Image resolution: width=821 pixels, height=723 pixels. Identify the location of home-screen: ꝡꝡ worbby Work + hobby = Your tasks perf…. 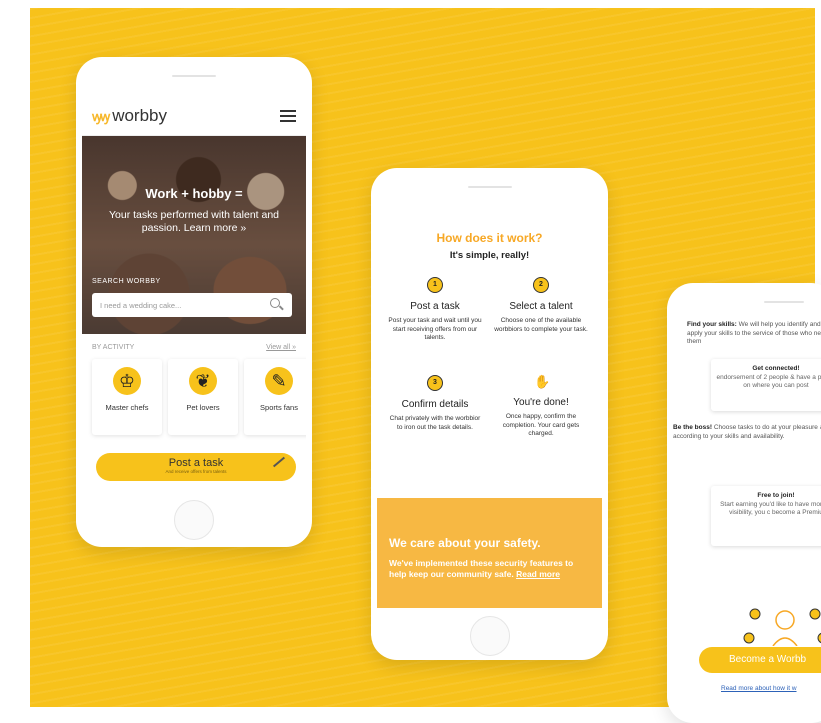
(194, 293).